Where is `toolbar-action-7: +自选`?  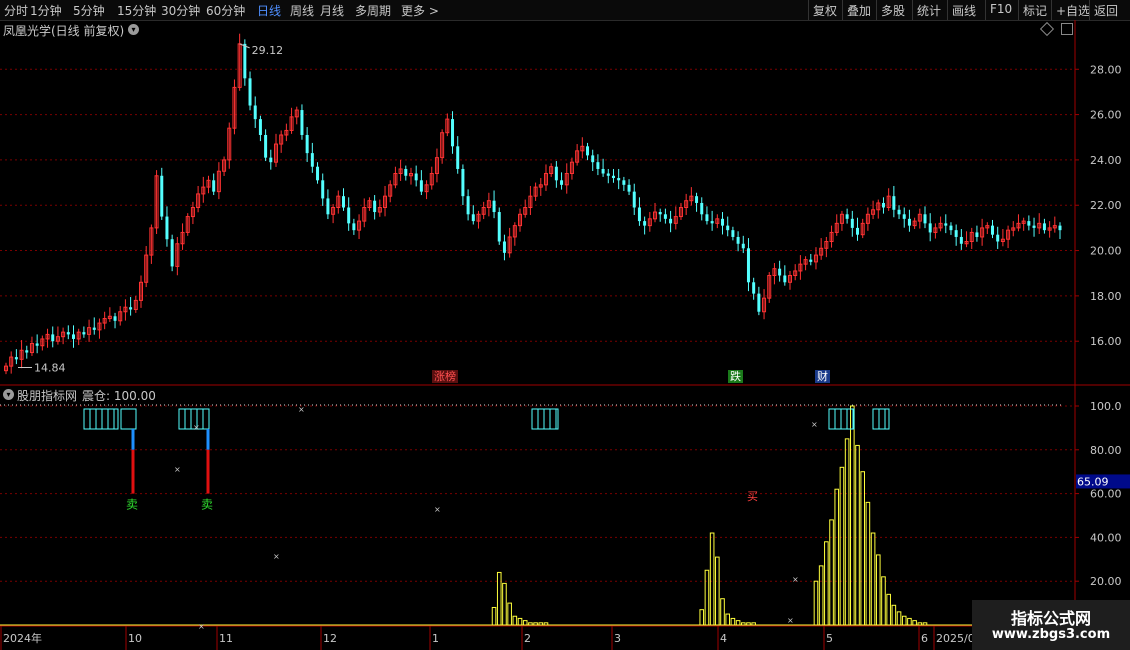
toolbar-action-7: +自选 is located at coordinates (1073, 10).